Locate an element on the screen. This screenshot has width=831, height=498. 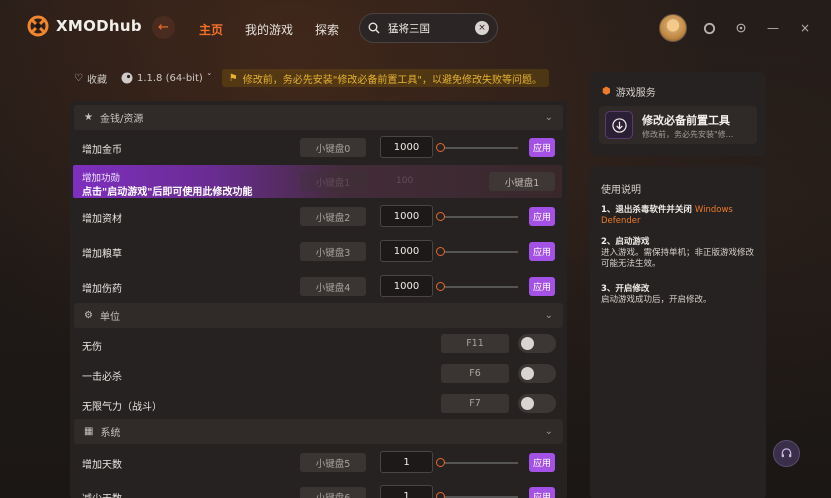
section-title: 金钱/资源 is located at coordinates (121, 119).